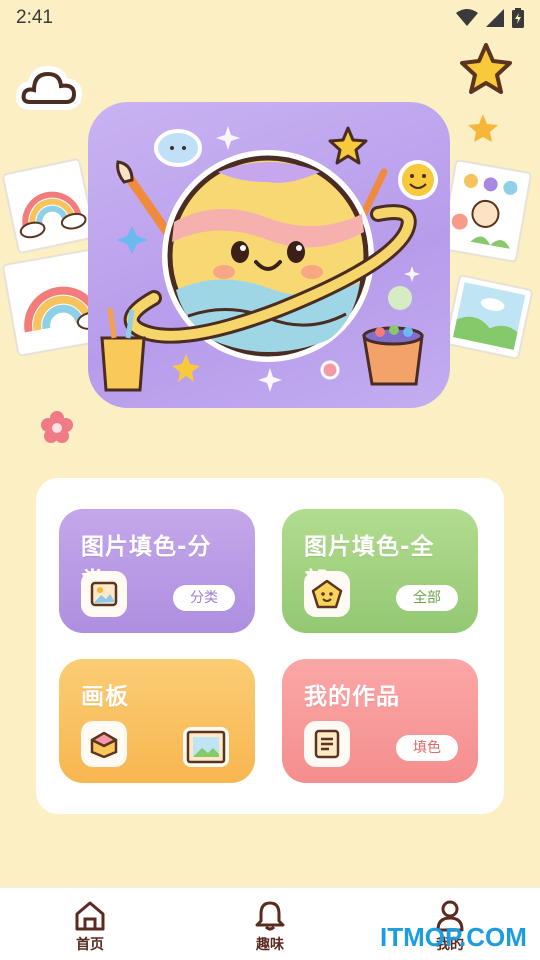 This screenshot has height=960, width=540. I want to click on tile-drawing-board: 画板, so click(157, 721).